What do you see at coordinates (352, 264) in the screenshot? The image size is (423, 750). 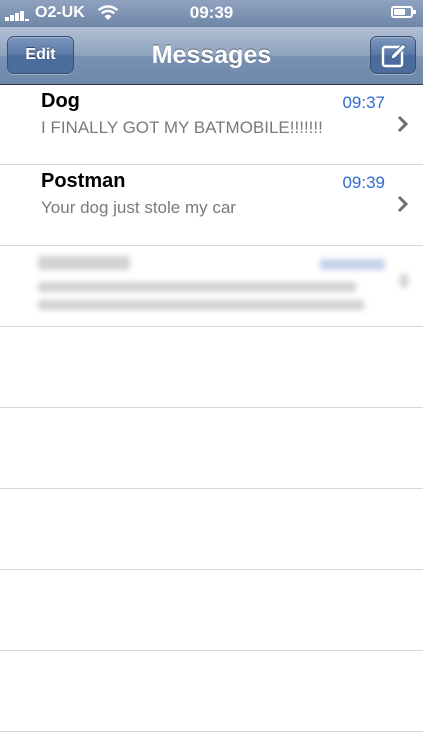 I see `redacted-time` at bounding box center [352, 264].